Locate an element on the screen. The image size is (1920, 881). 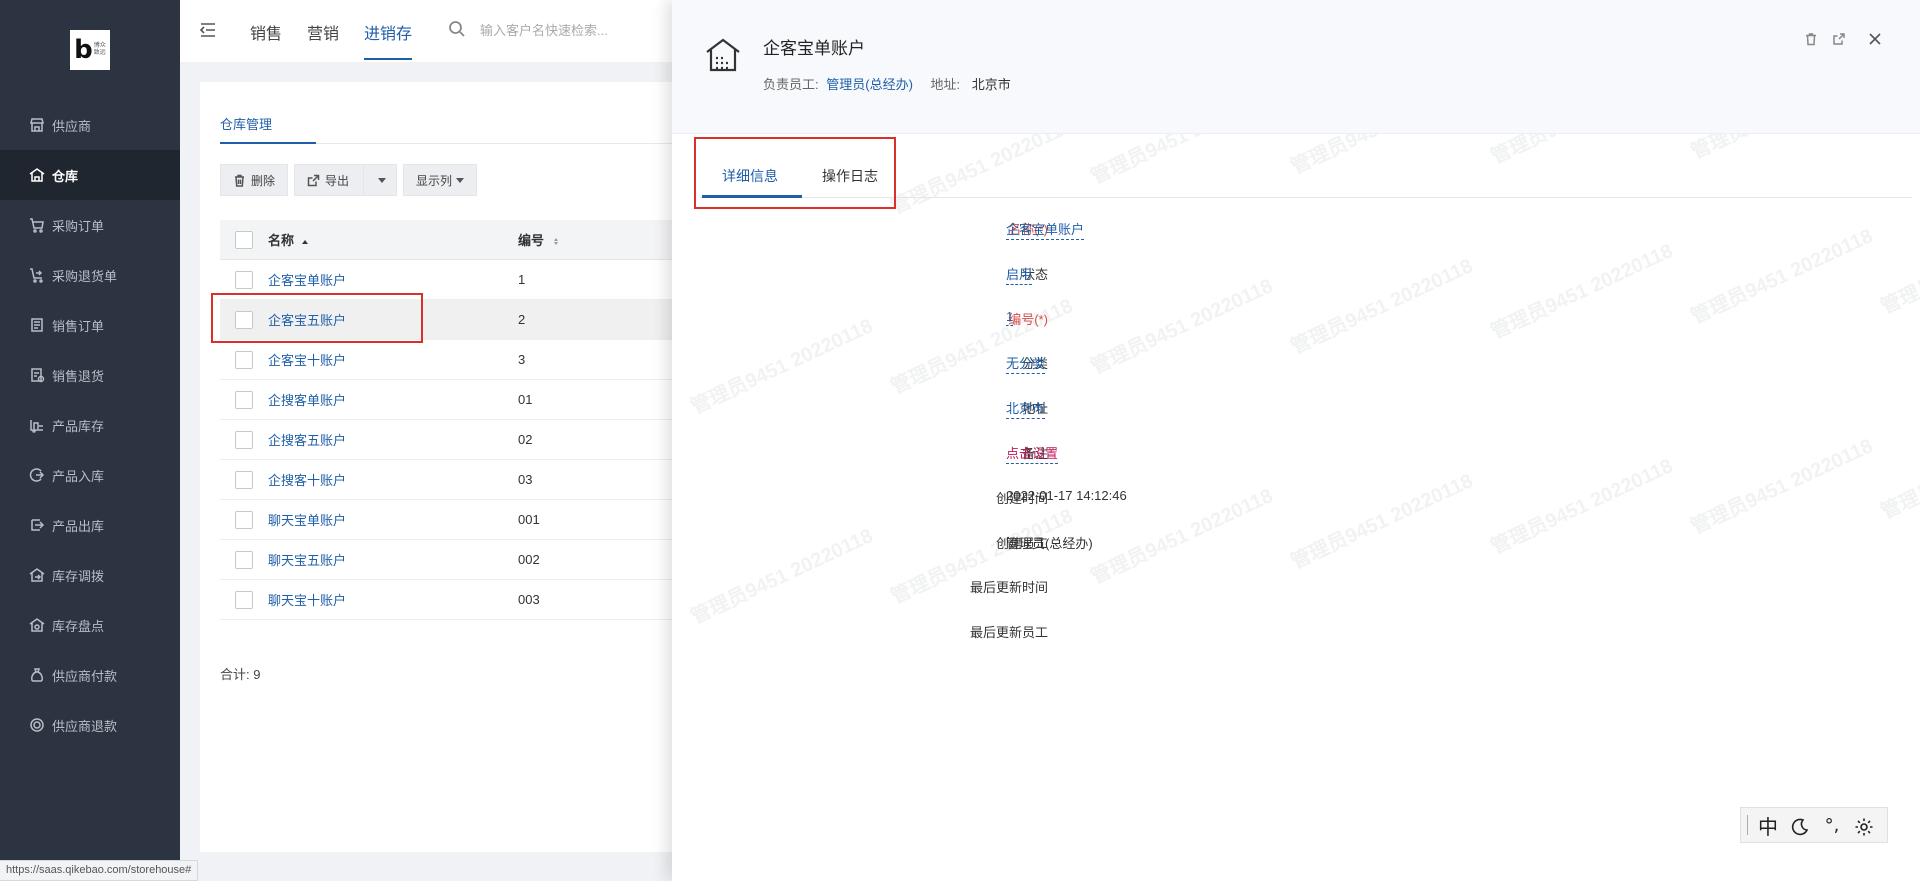
field-value: 启用 is located at coordinates (1019, 274).